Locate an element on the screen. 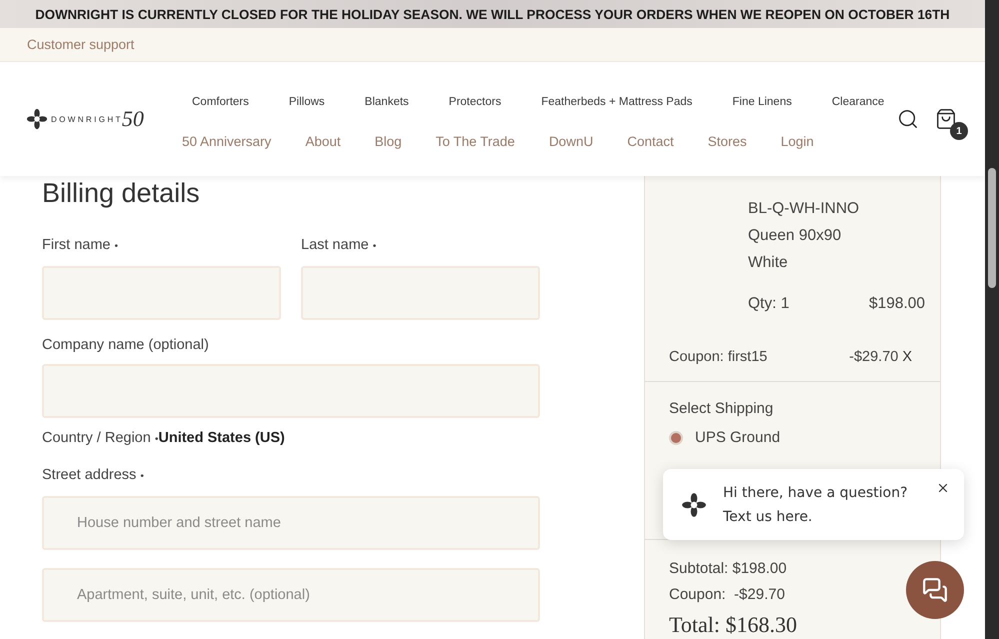 The height and width of the screenshot is (639, 999). nav-link: Featherbeds + Mattress Pads is located at coordinates (616, 102).